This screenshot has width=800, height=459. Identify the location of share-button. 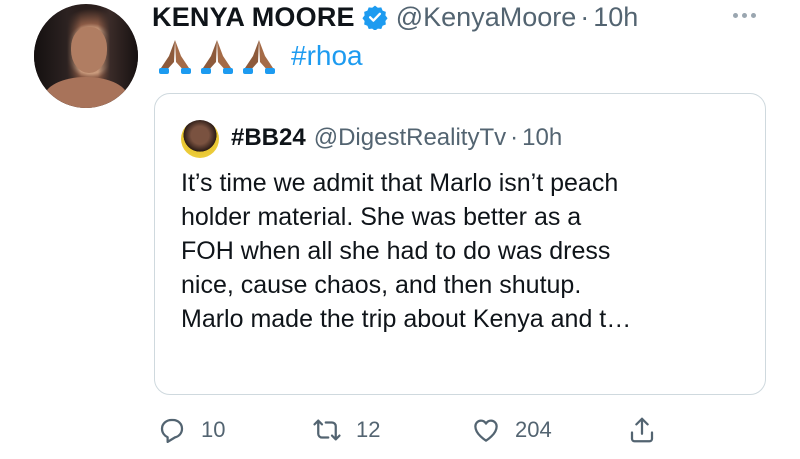
(642, 430).